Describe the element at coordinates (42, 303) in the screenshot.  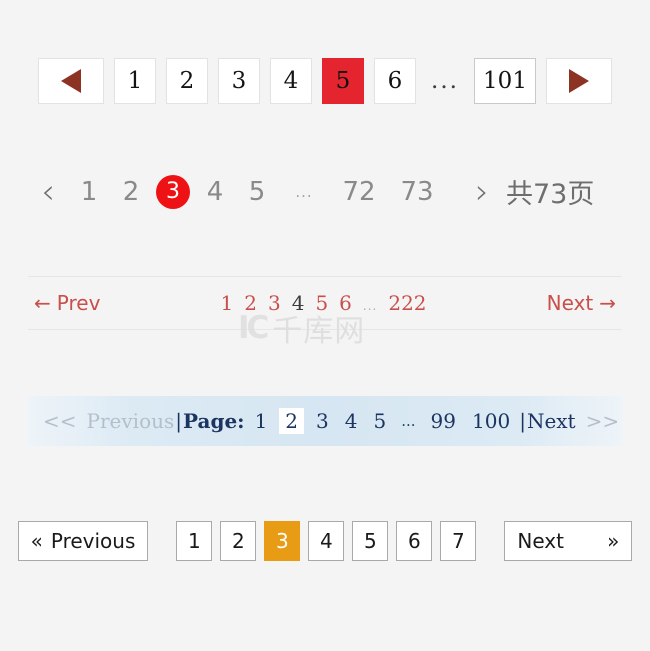
I see `arrow-left-icon: ←` at that location.